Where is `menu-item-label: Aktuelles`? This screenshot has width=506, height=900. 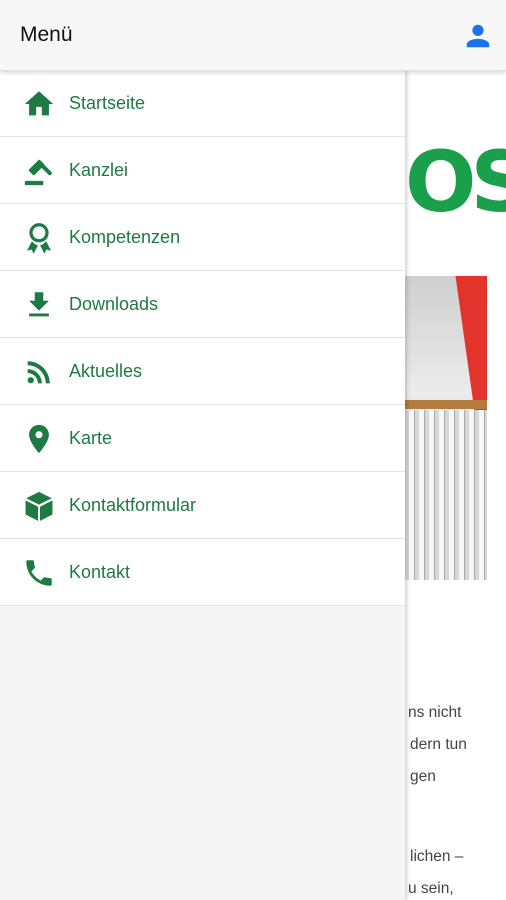
menu-item-label: Aktuelles is located at coordinates (106, 371).